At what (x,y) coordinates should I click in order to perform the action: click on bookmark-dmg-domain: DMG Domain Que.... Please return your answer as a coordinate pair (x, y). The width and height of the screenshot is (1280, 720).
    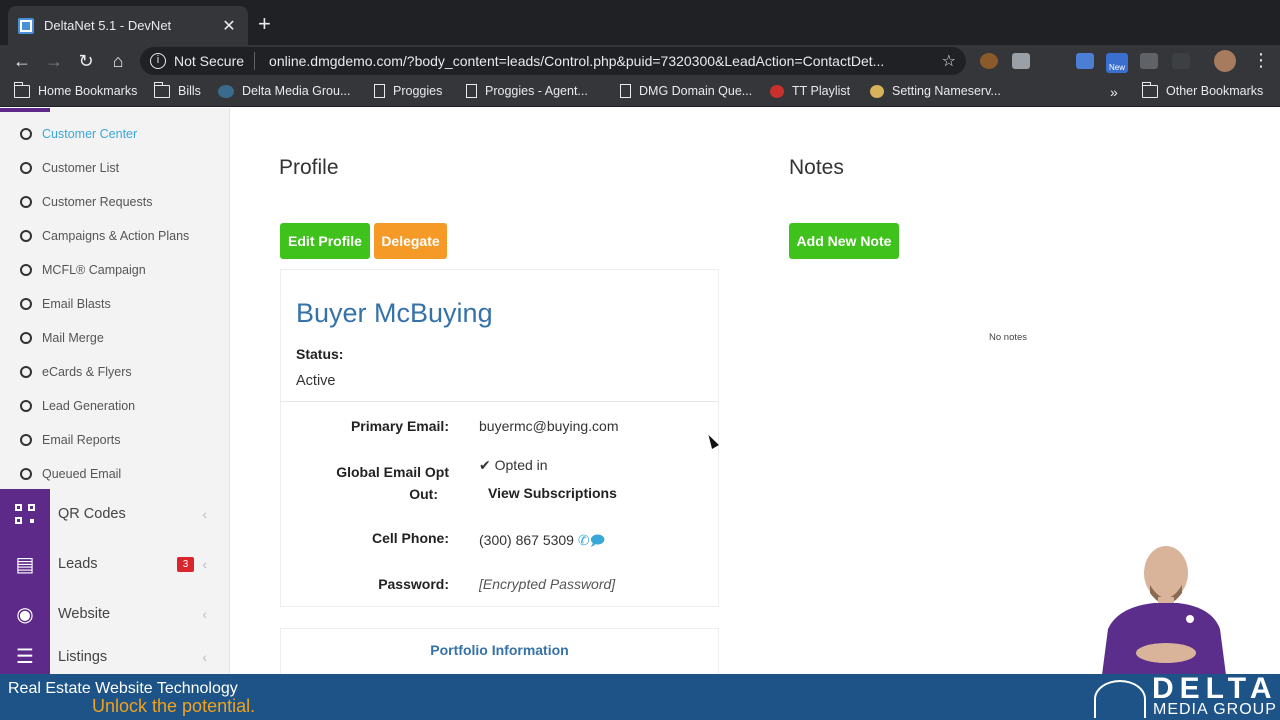
    Looking at the image, I should click on (686, 91).